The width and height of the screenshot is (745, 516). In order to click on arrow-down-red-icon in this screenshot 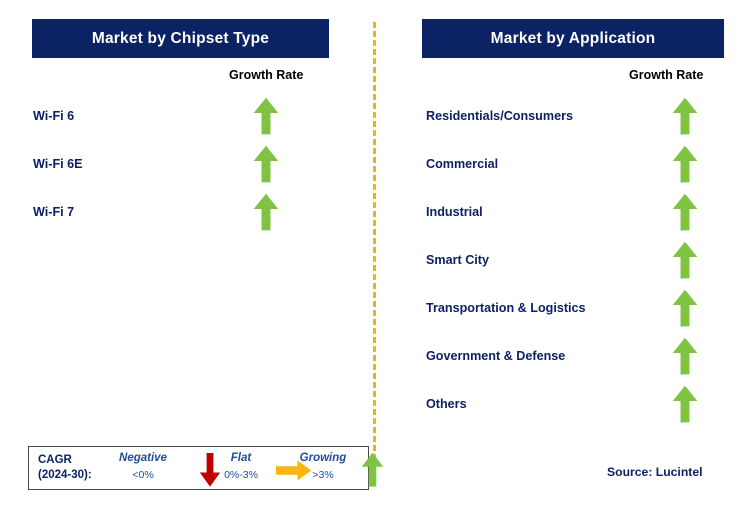, I will do `click(210, 470)`.